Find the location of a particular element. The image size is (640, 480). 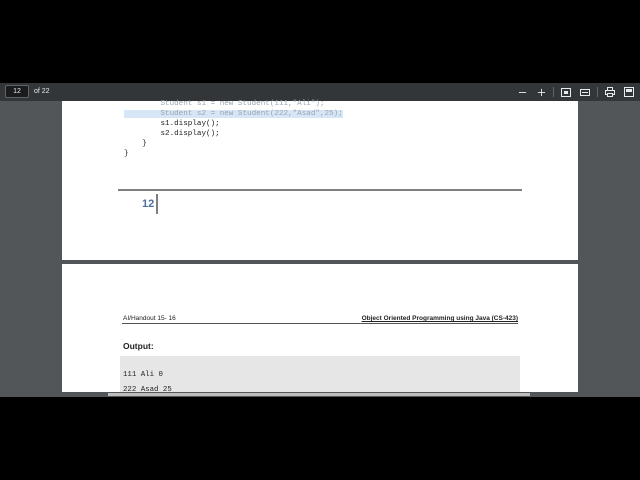

download-button is located at coordinates (629, 92).